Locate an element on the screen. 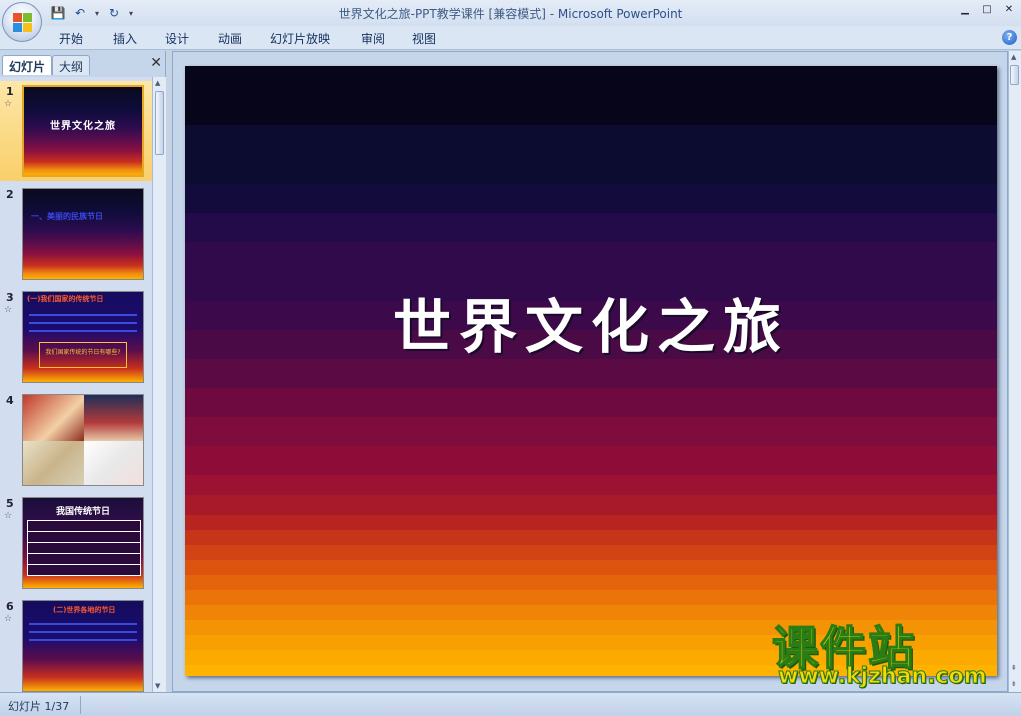  thumbnail-image: 我国传统节日 is located at coordinates (83, 543).